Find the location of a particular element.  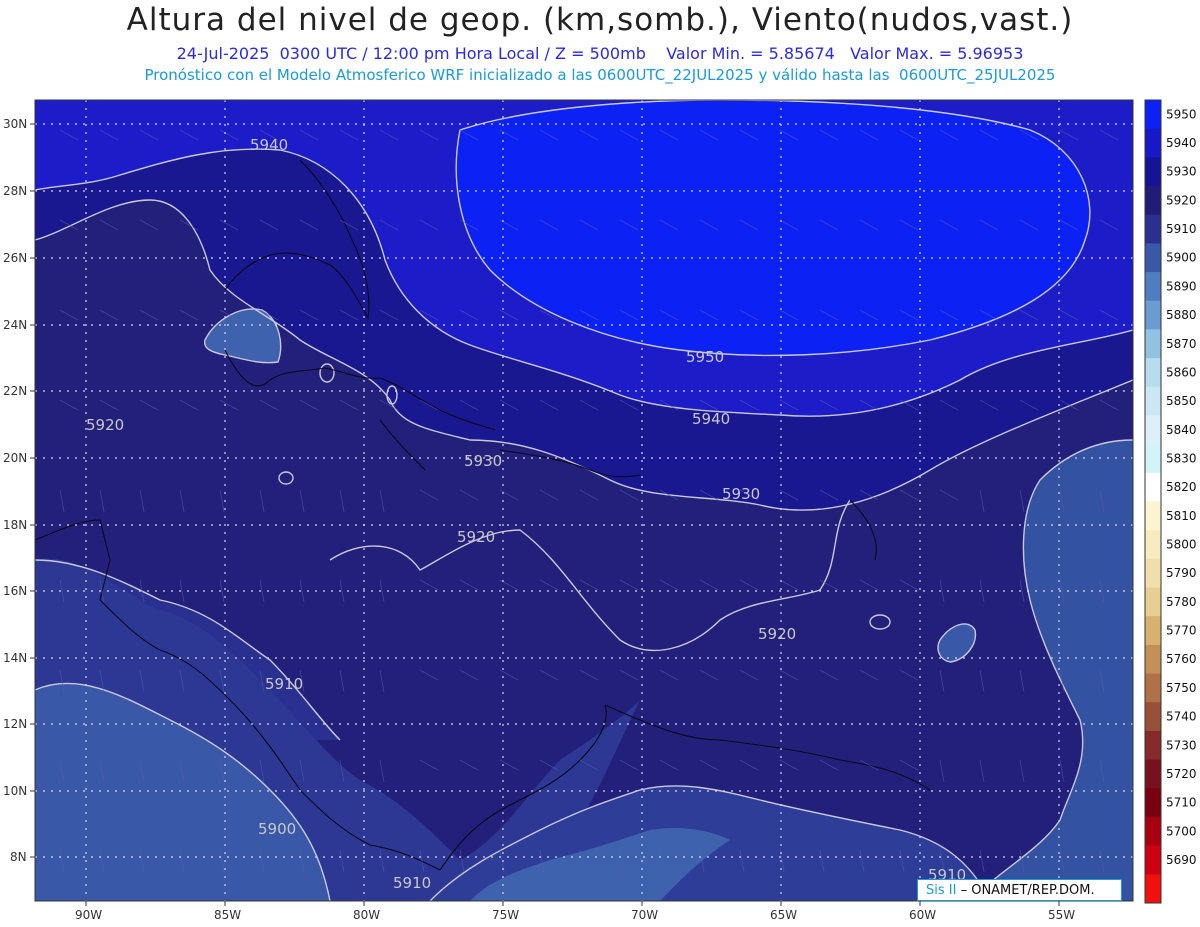

colorbar-label: 5830 is located at coordinates (1181, 458).